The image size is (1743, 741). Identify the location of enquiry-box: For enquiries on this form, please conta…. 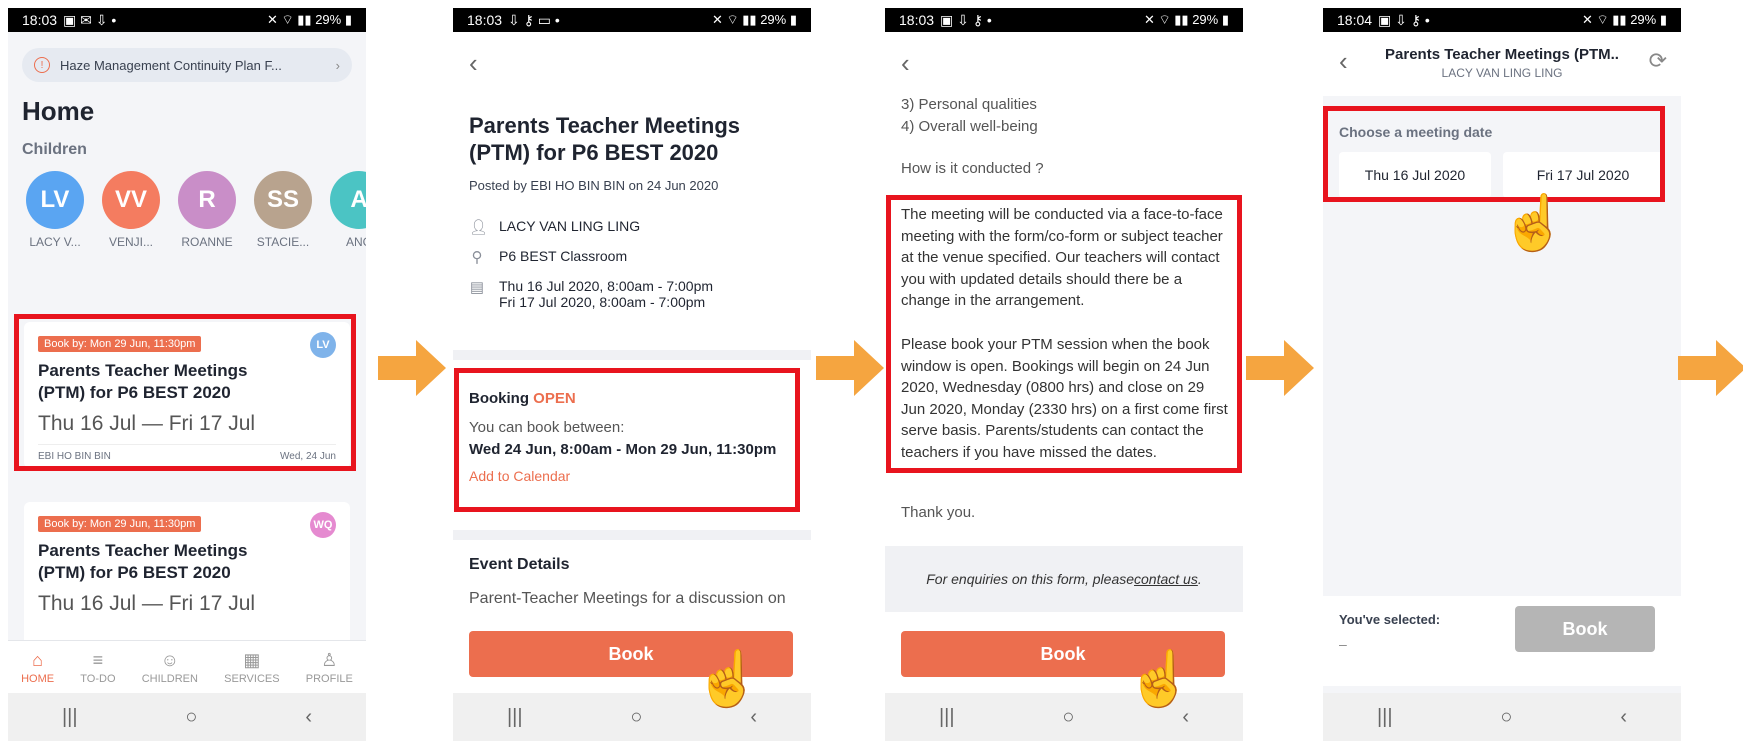
(1064, 579).